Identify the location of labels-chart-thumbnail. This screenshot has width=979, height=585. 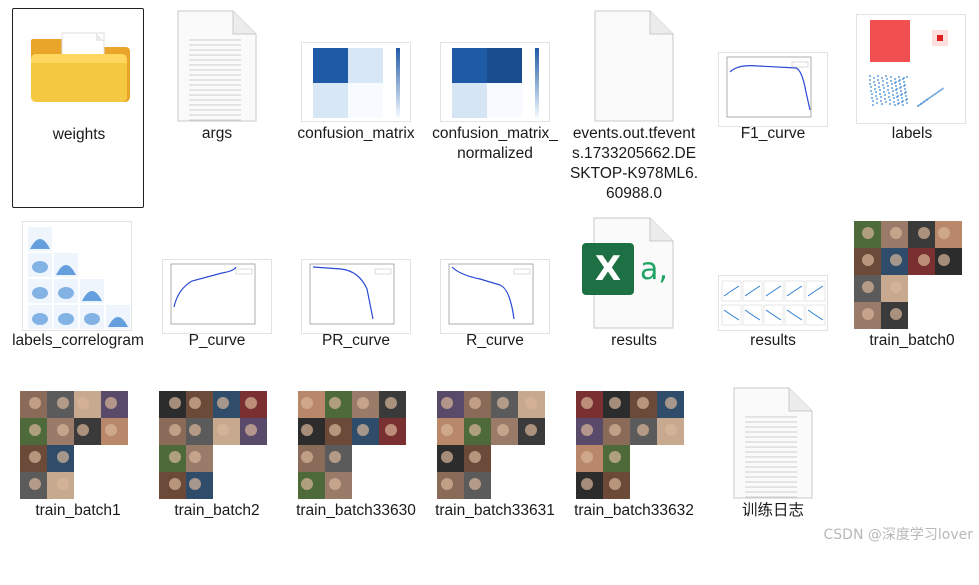
(911, 71).